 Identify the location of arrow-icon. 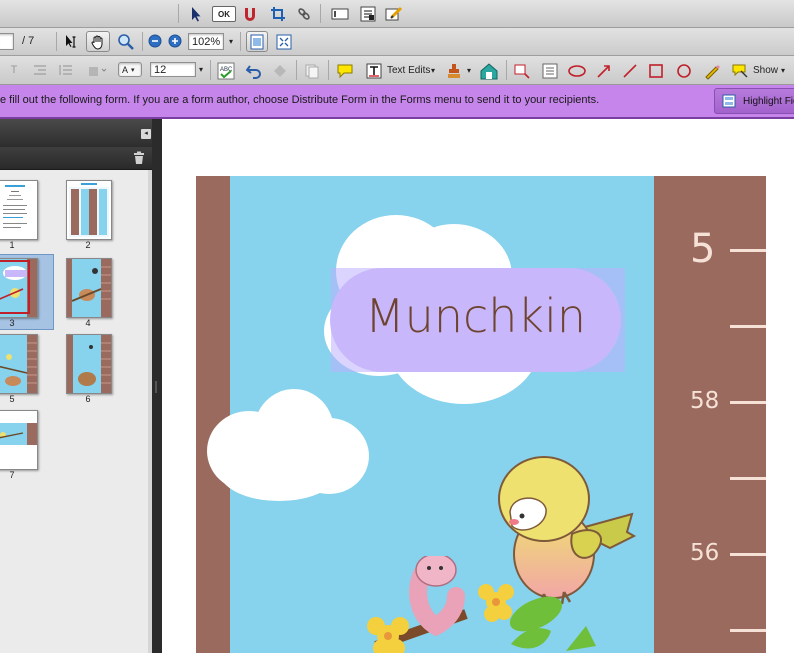
(604, 70).